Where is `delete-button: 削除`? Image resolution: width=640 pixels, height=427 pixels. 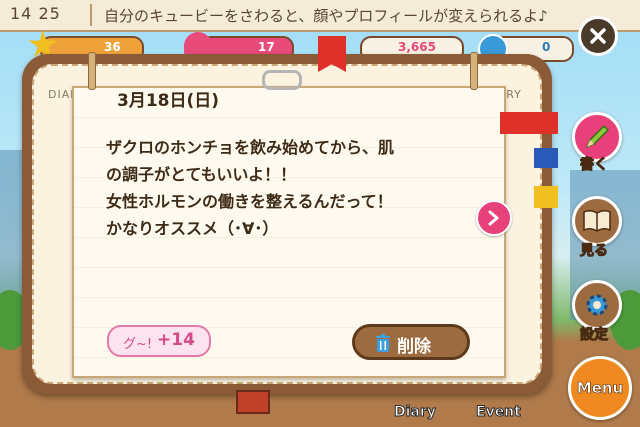
delete-button: 削除 is located at coordinates (411, 342).